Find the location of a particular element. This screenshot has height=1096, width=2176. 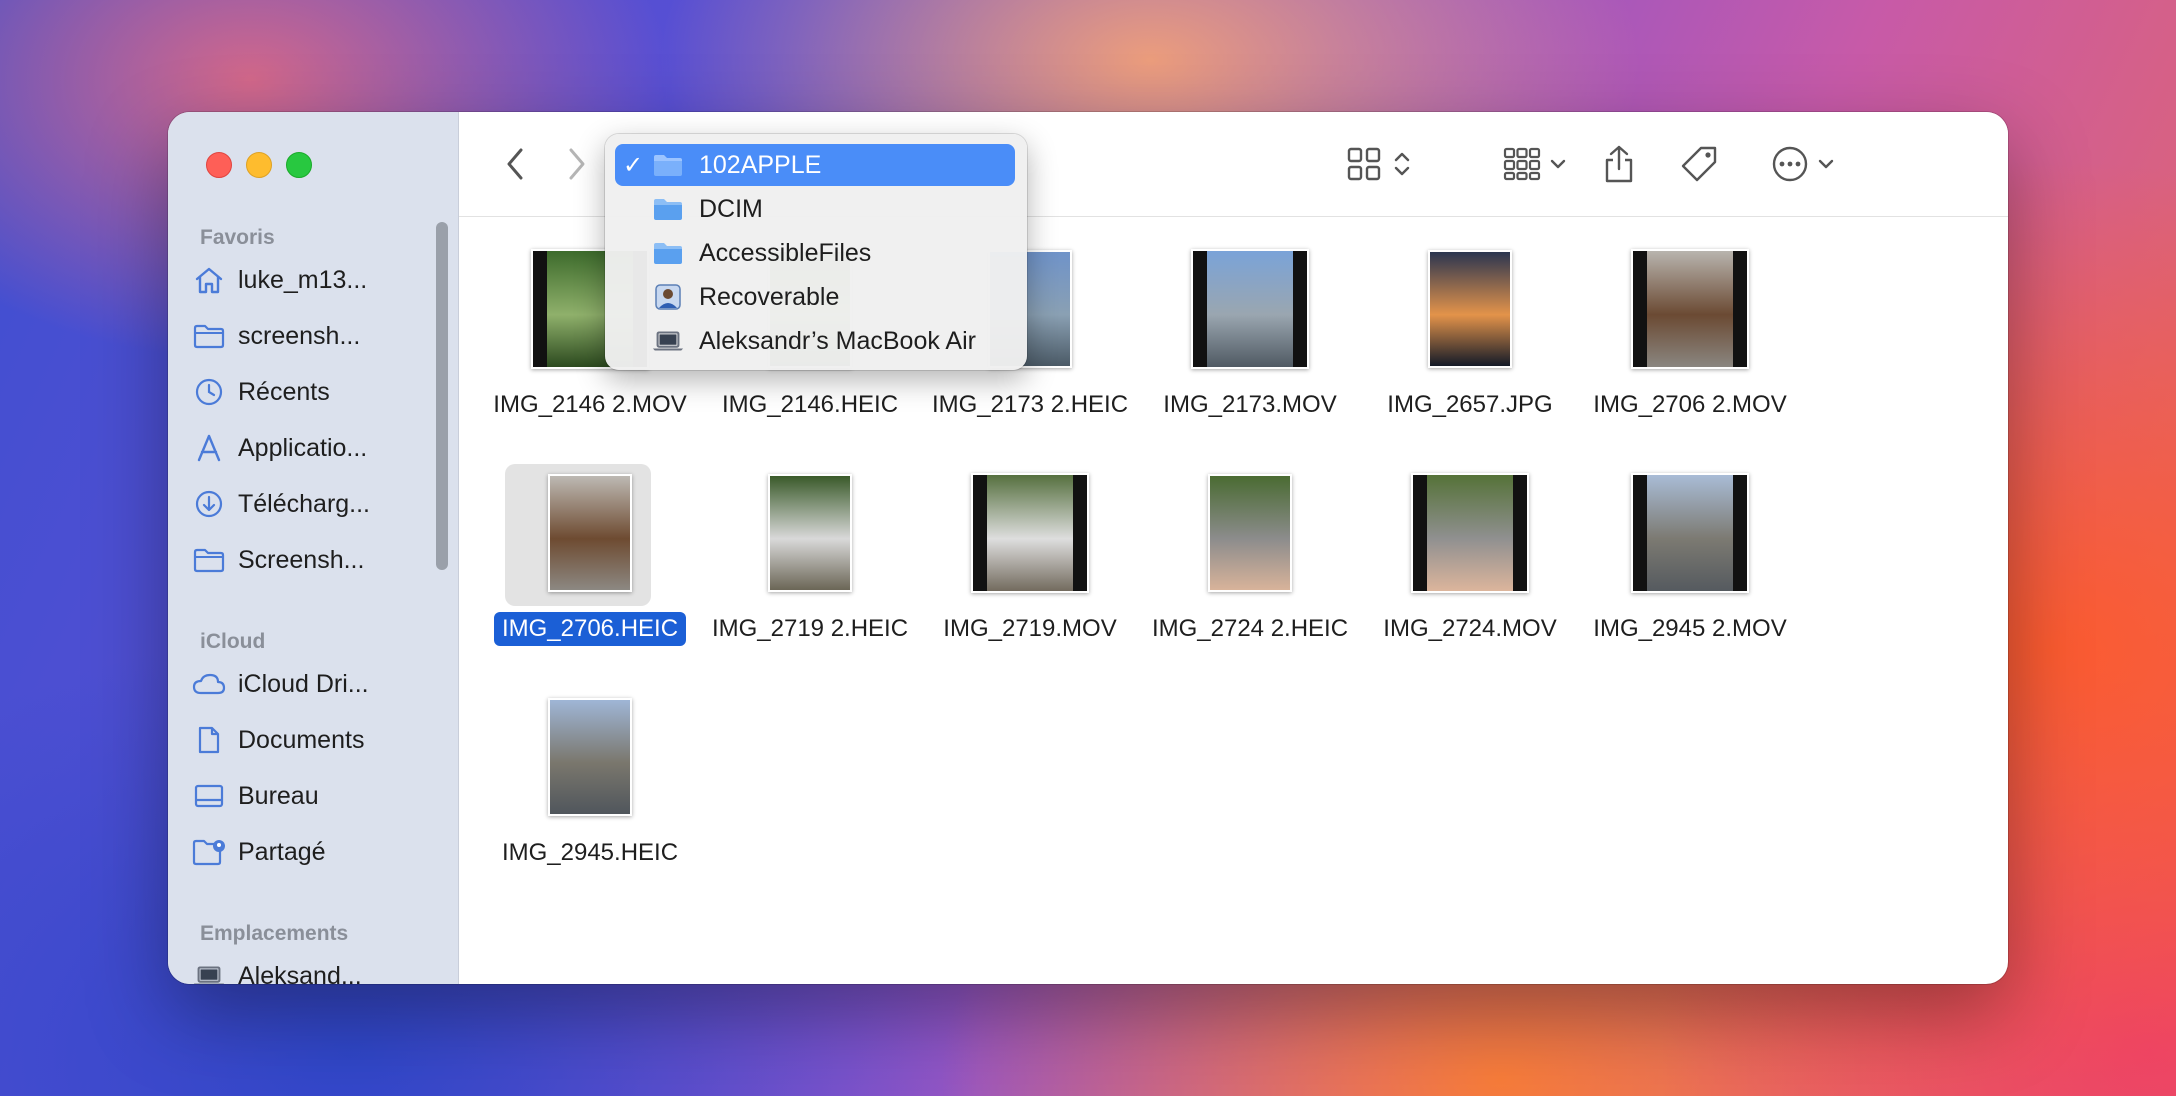

view-mode-button is located at coordinates (1379, 164).